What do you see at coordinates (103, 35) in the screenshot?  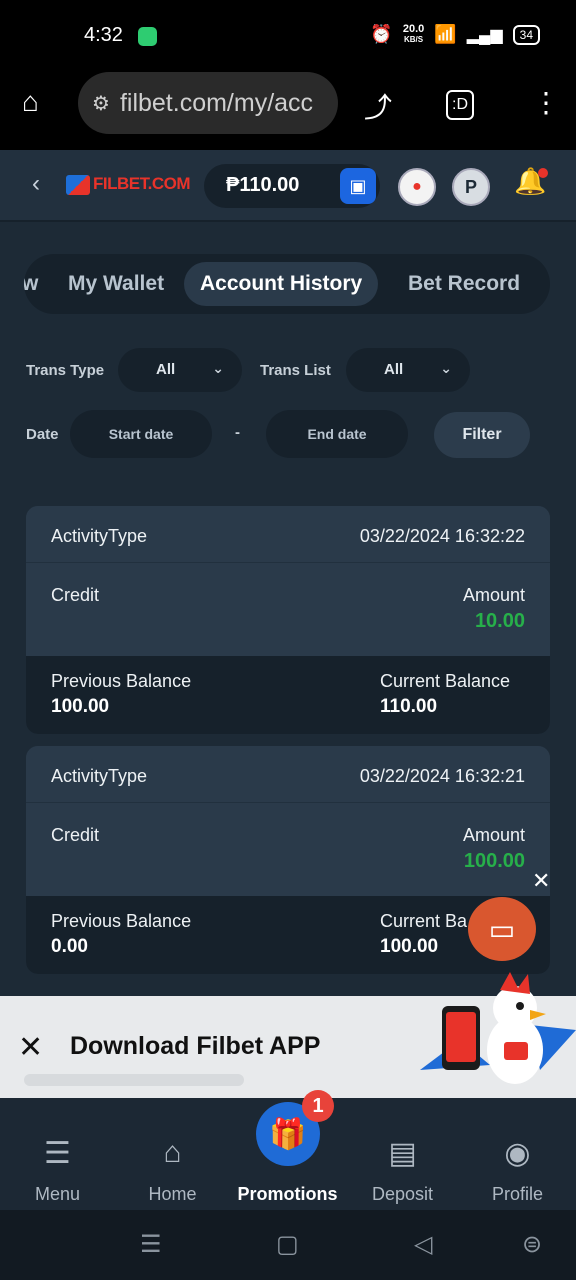 I see `status-time: 4:32` at bounding box center [103, 35].